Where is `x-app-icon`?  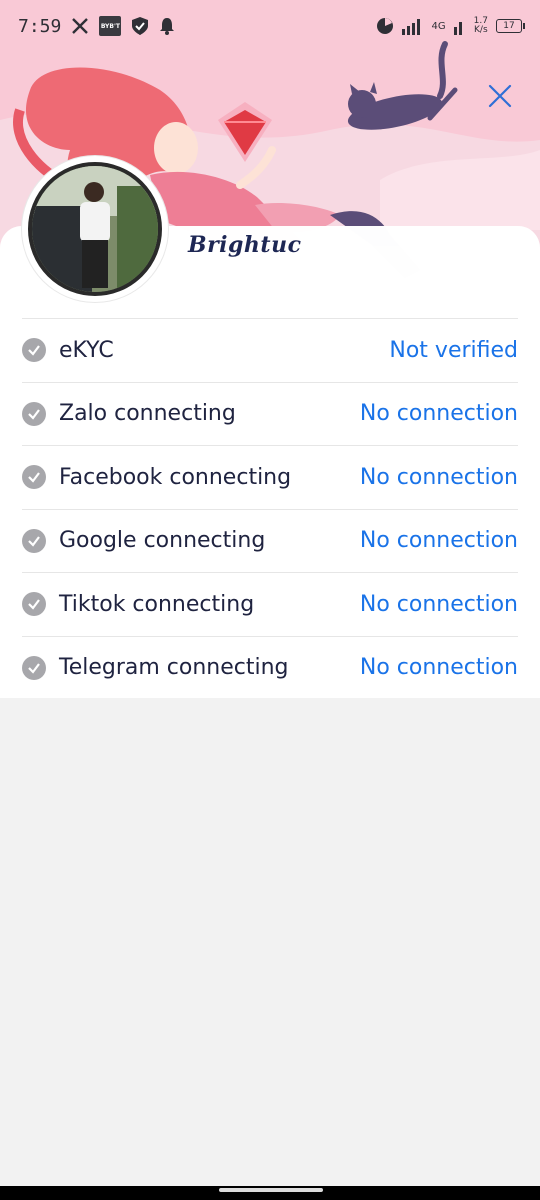 x-app-icon is located at coordinates (80, 26).